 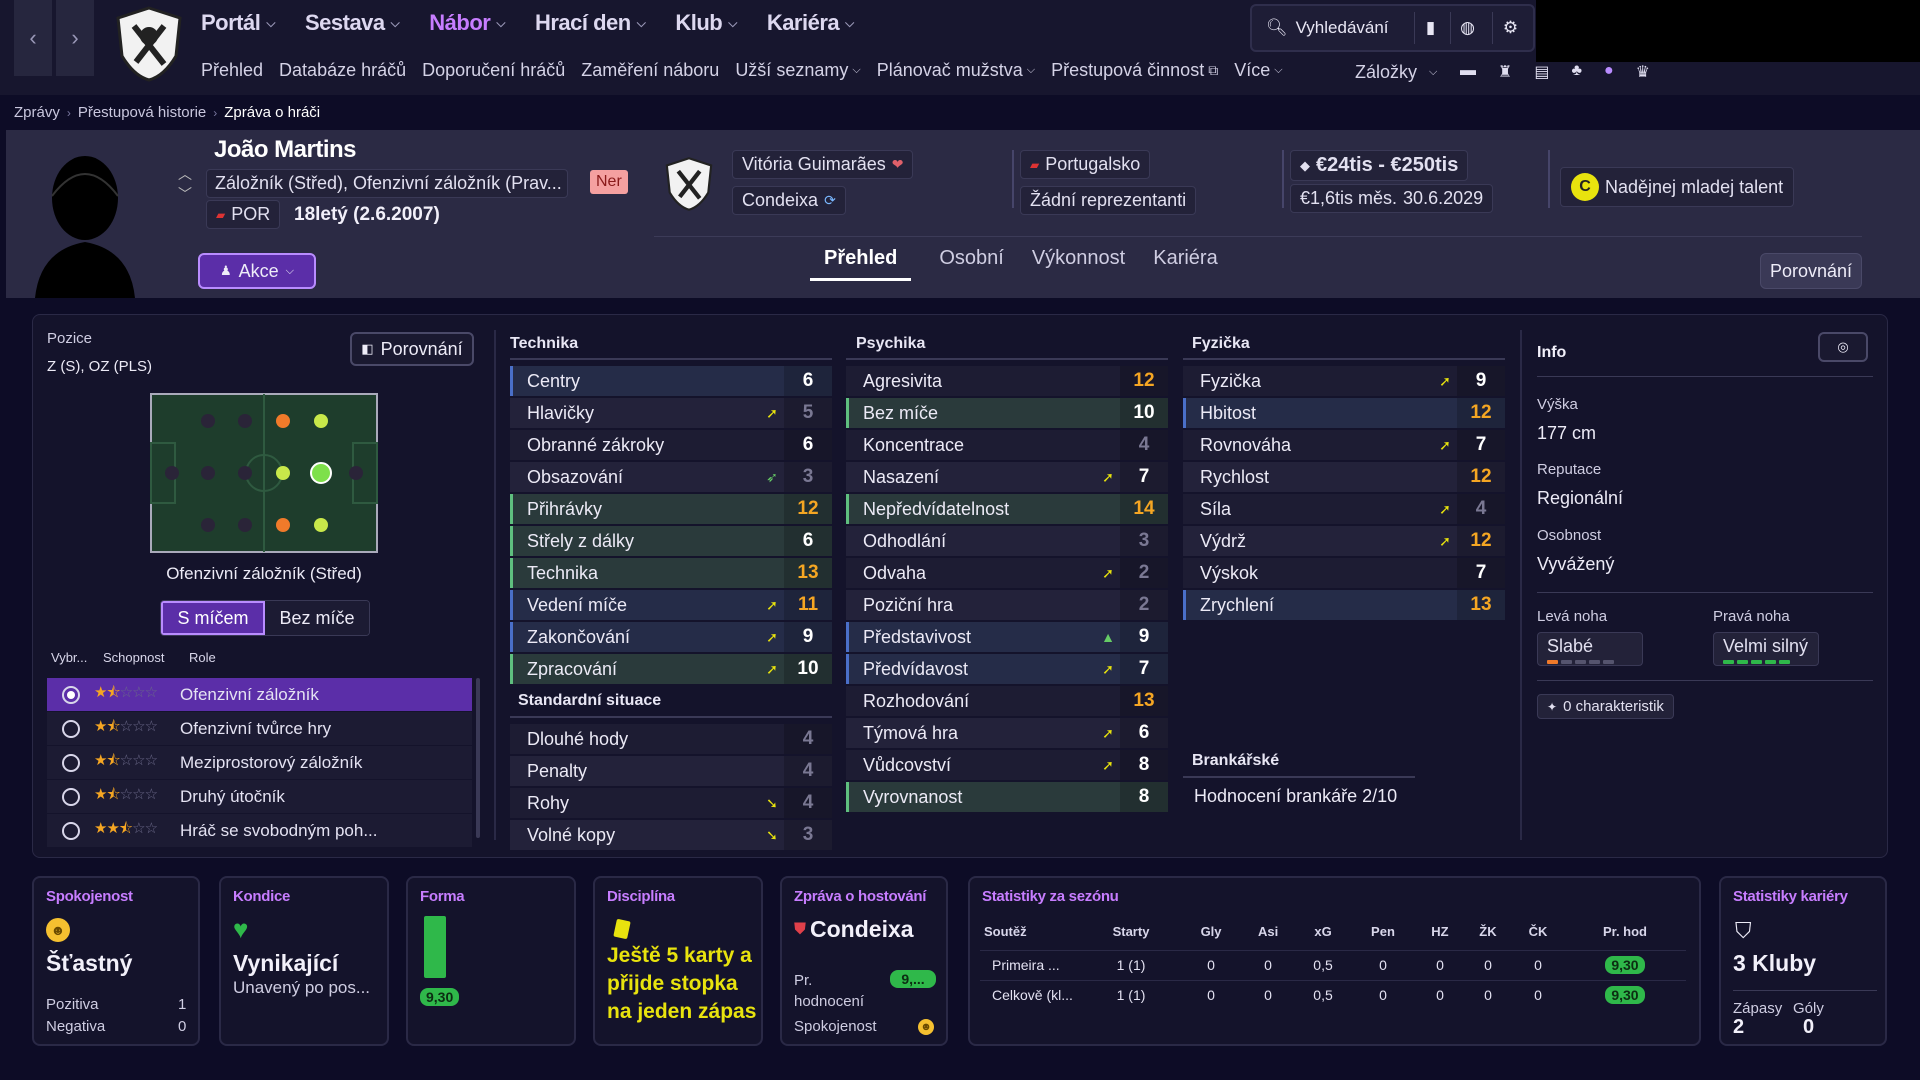 I want to click on bookmarks-dropdown: Záložky ⌵, so click(x=1396, y=72).